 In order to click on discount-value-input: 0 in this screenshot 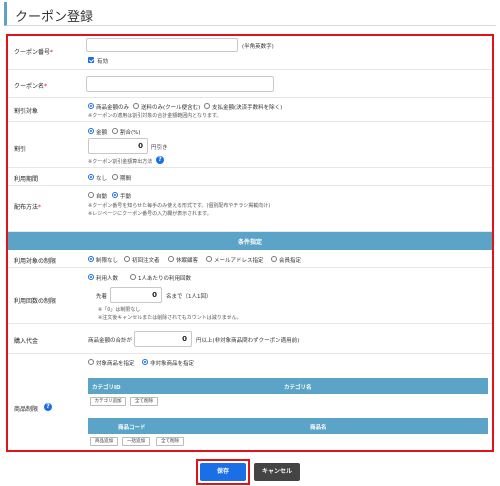, I will do `click(118, 146)`.